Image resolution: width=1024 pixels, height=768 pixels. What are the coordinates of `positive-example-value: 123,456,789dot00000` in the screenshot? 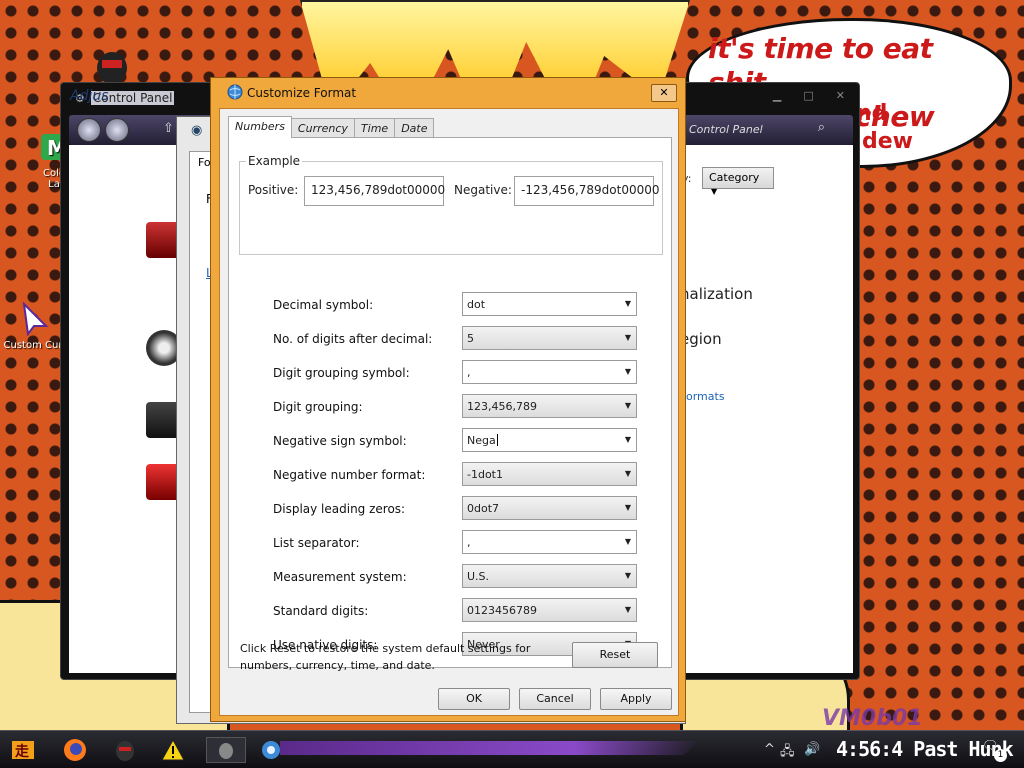 It's located at (374, 191).